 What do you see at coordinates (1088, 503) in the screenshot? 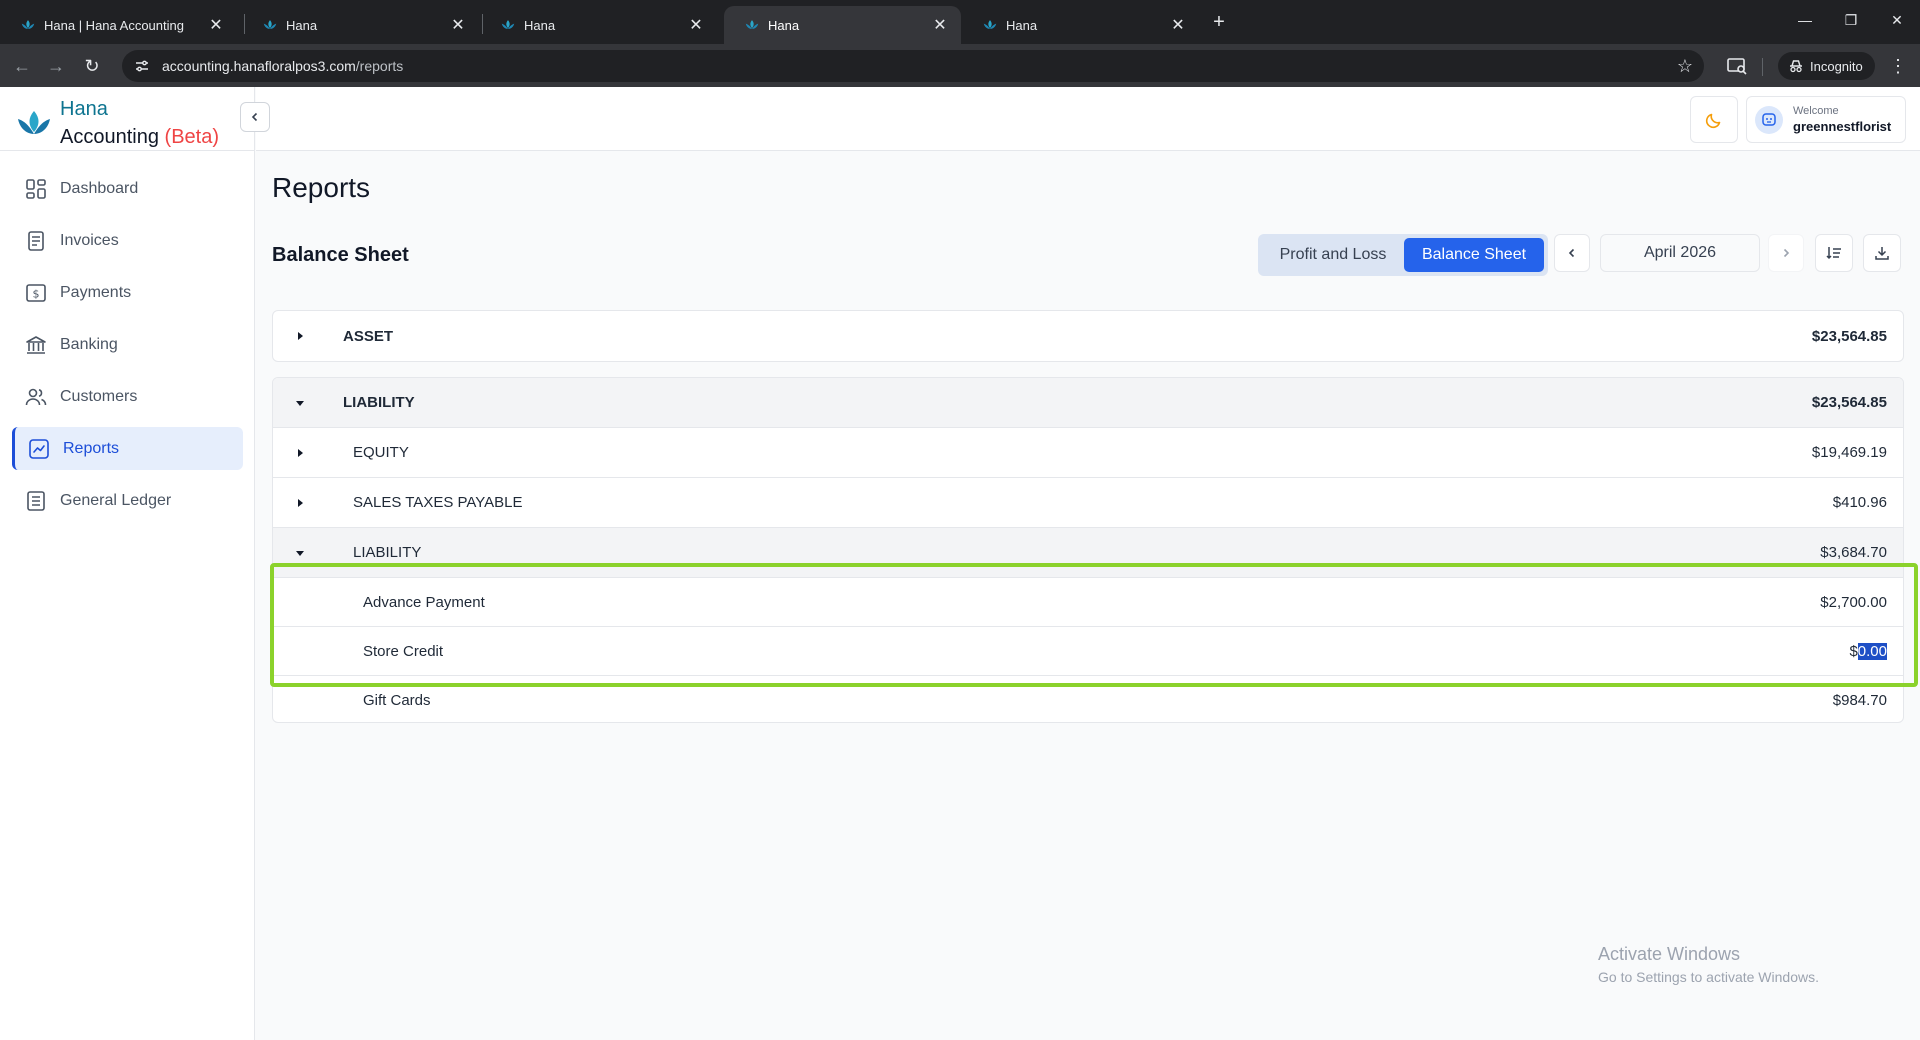
I see `report-row-sales-taxes-payable: SALES TAXES PAYABLE $410.96` at bounding box center [1088, 503].